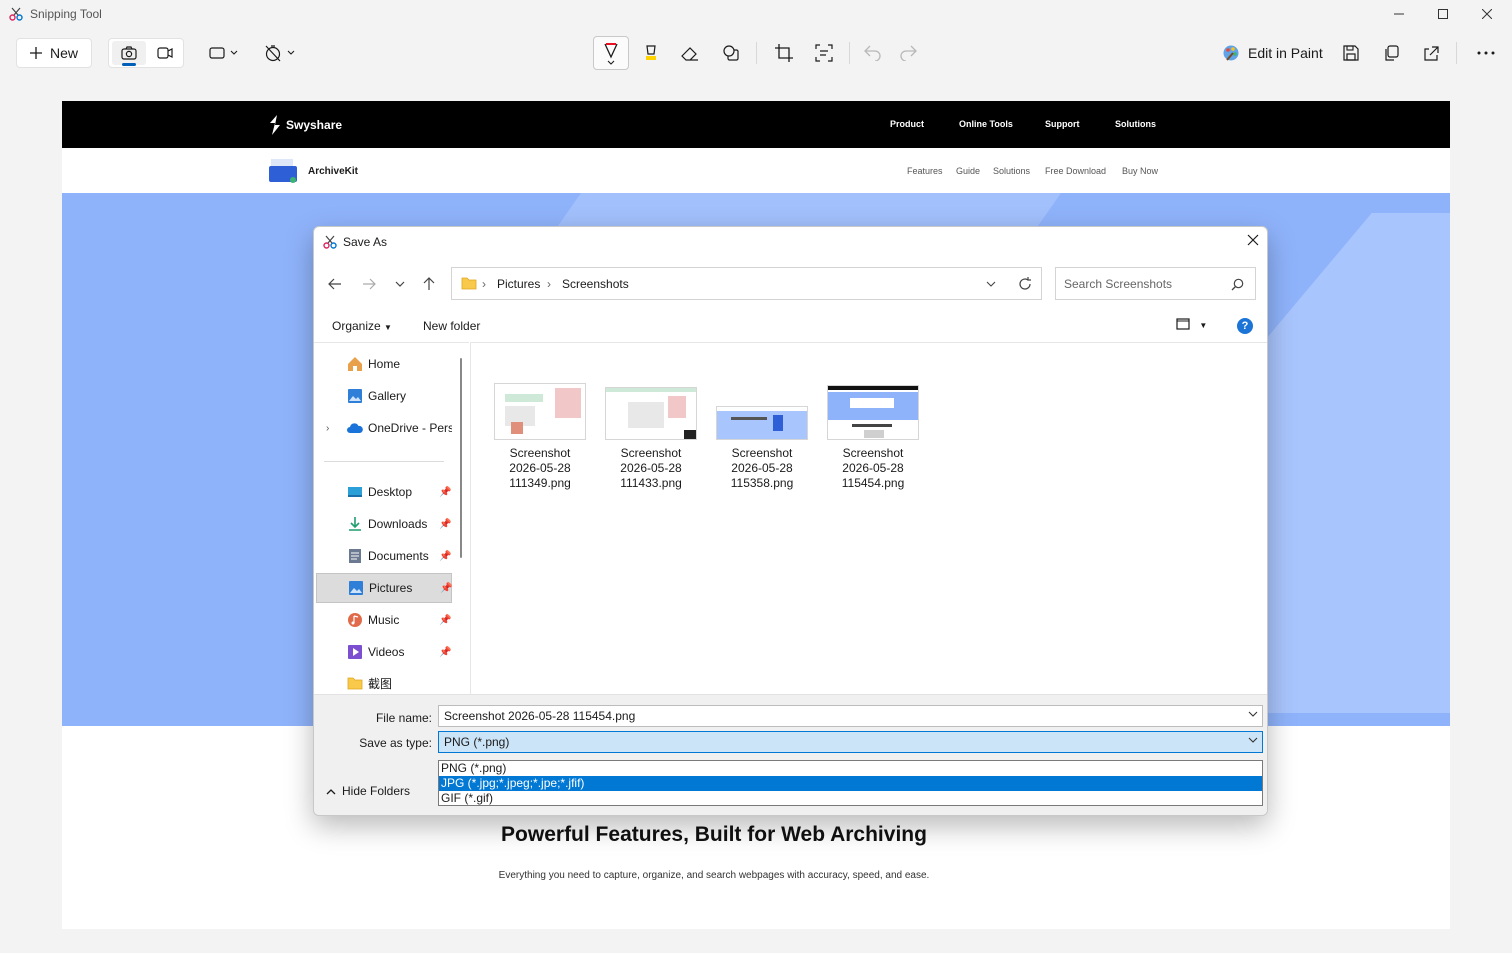  What do you see at coordinates (850, 798) in the screenshot?
I see `option-gif: GIF (*.gif)` at bounding box center [850, 798].